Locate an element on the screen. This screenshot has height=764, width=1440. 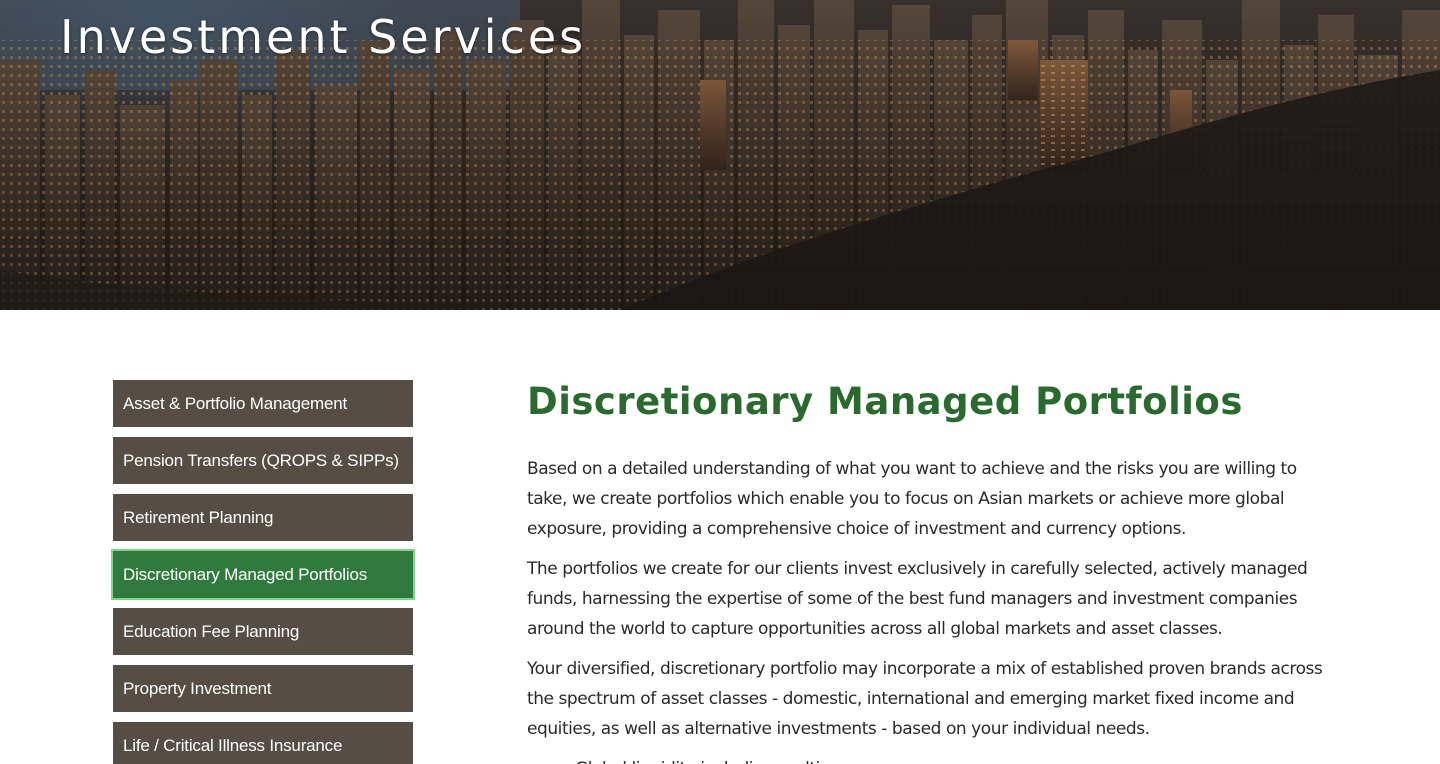
sidebar-item-label: Education Fee Planning is located at coordinates (211, 631).